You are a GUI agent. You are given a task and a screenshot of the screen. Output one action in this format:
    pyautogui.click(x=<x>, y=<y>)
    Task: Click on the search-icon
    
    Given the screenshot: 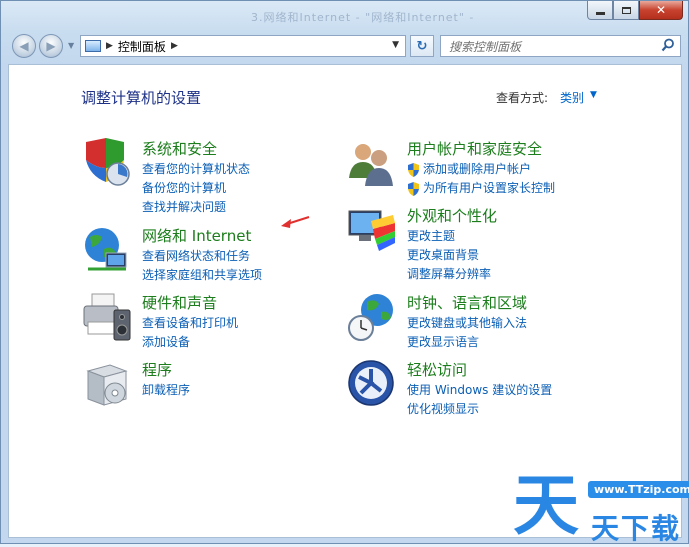 What is the action you would take?
    pyautogui.click(x=668, y=45)
    